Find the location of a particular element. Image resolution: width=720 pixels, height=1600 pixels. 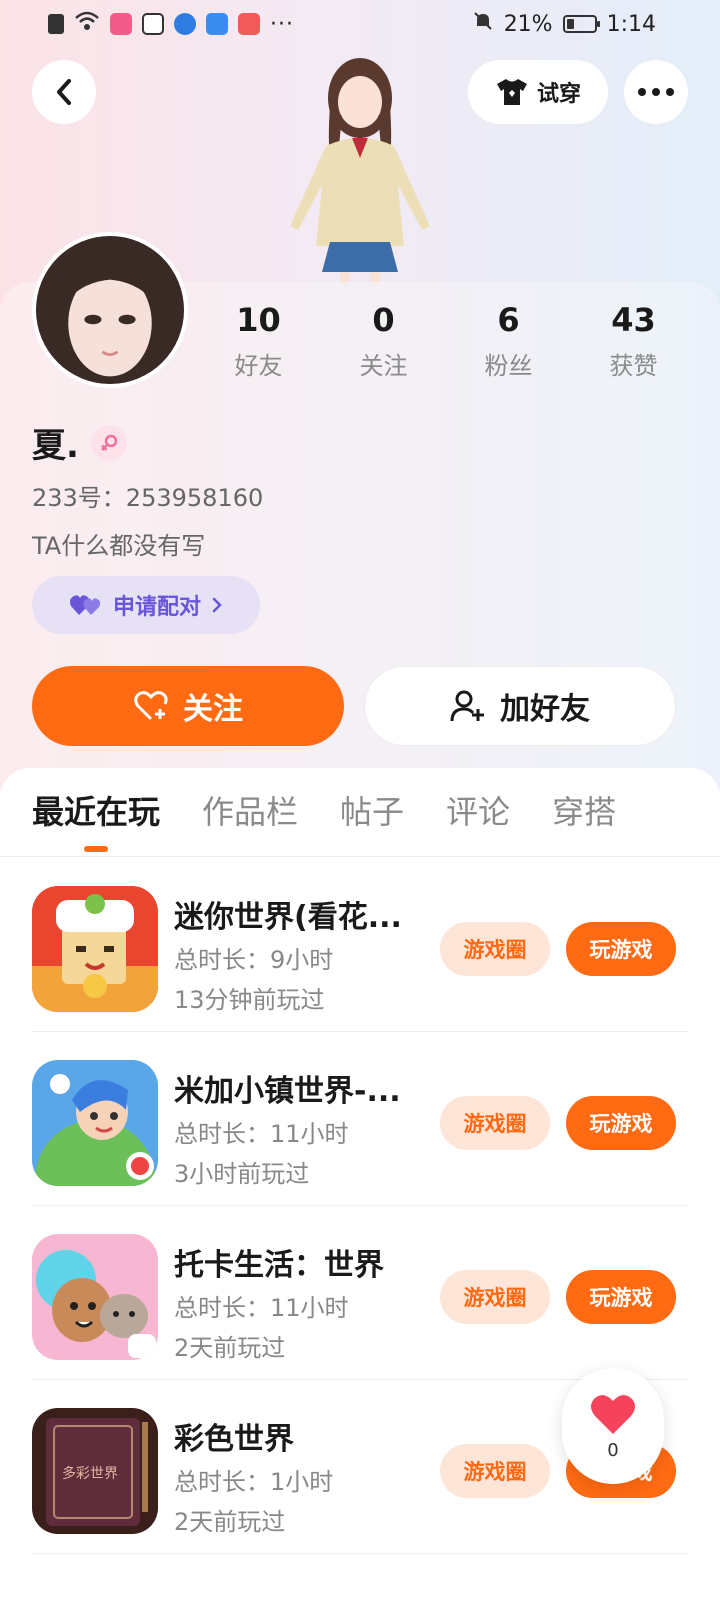

request-pair-button: 申请配对 is located at coordinates (146, 605).